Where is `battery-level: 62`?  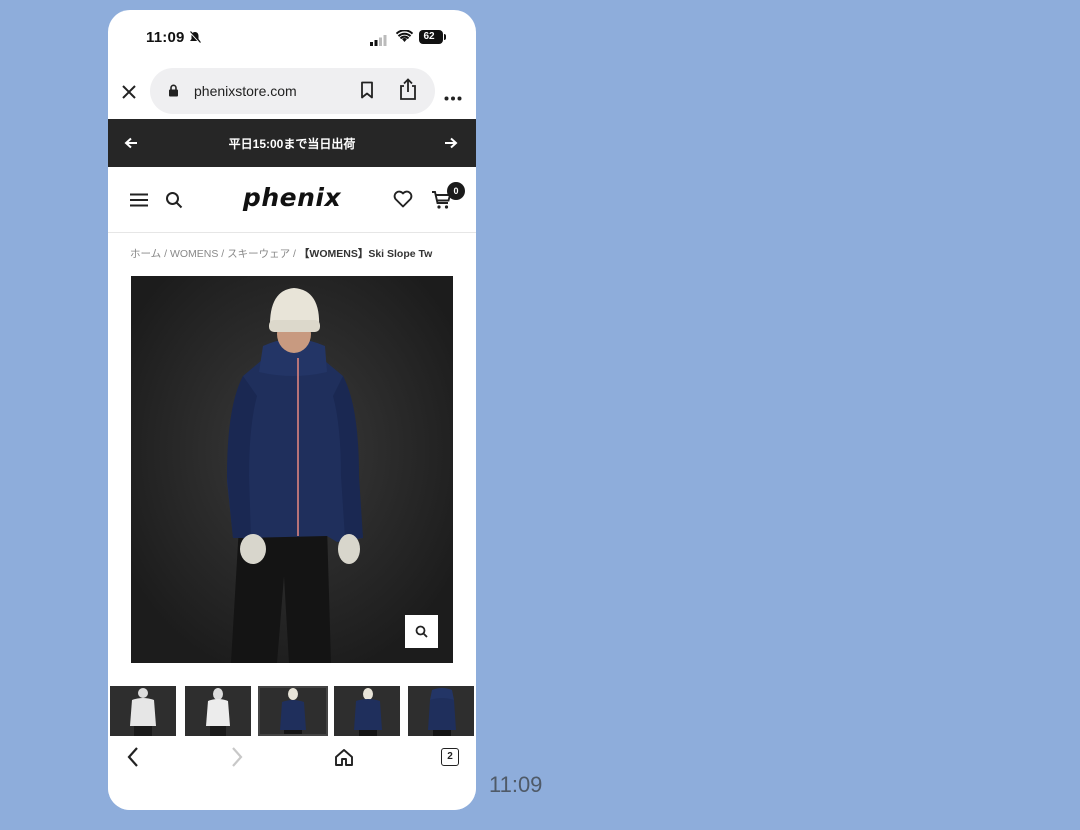 battery-level: 62 is located at coordinates (429, 36).